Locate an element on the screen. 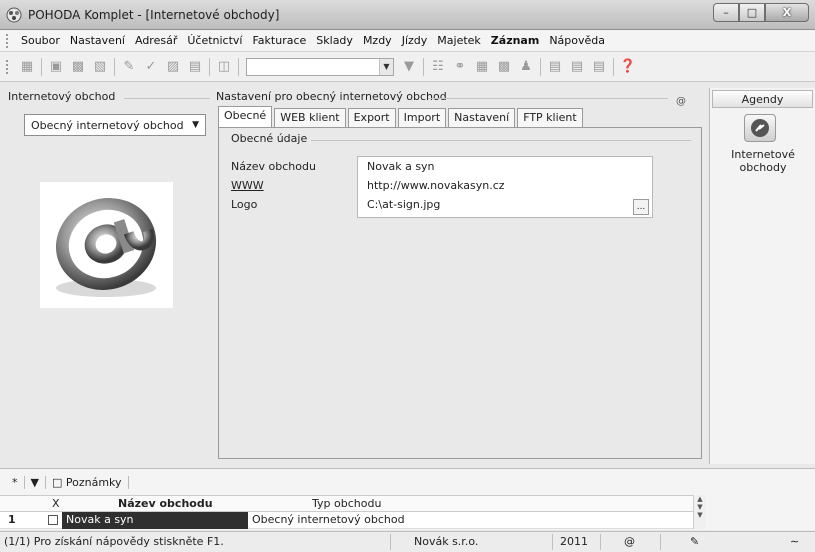  note-icon: □ is located at coordinates (58, 482).